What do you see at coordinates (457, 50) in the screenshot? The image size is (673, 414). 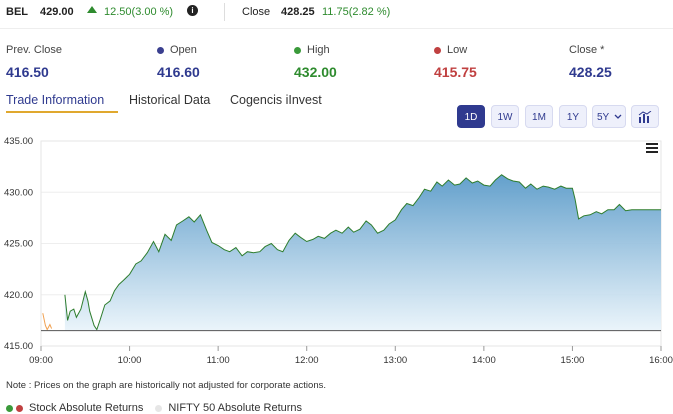 I see `stat-label: Low` at bounding box center [457, 50].